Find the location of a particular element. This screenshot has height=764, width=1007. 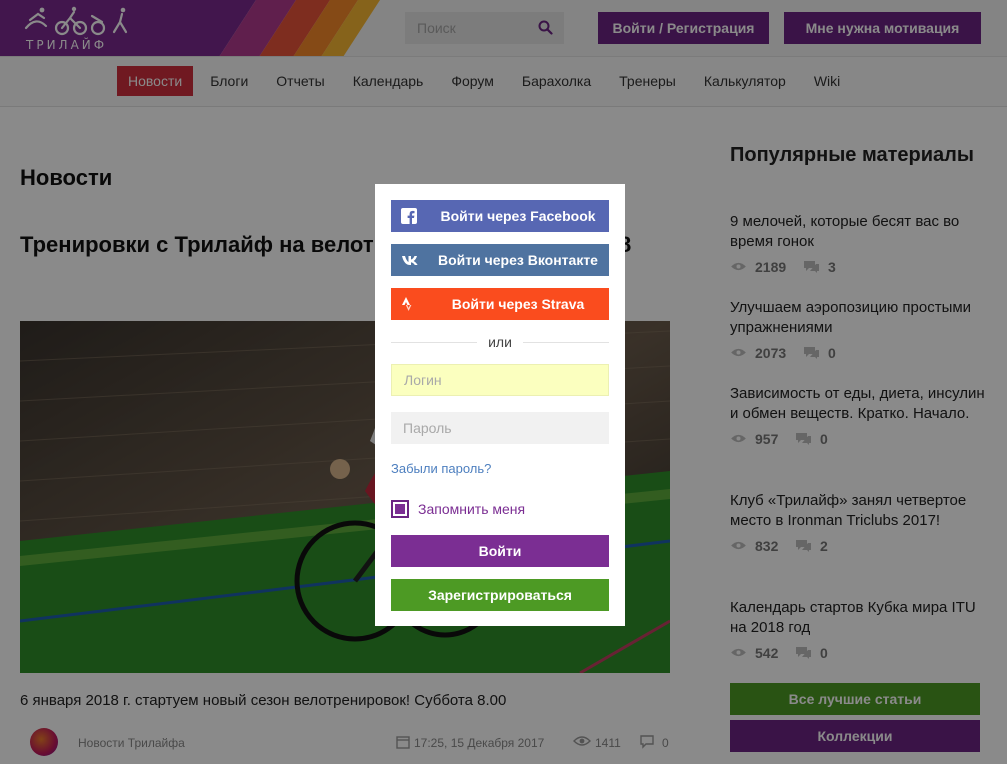

login-input is located at coordinates (500, 380).